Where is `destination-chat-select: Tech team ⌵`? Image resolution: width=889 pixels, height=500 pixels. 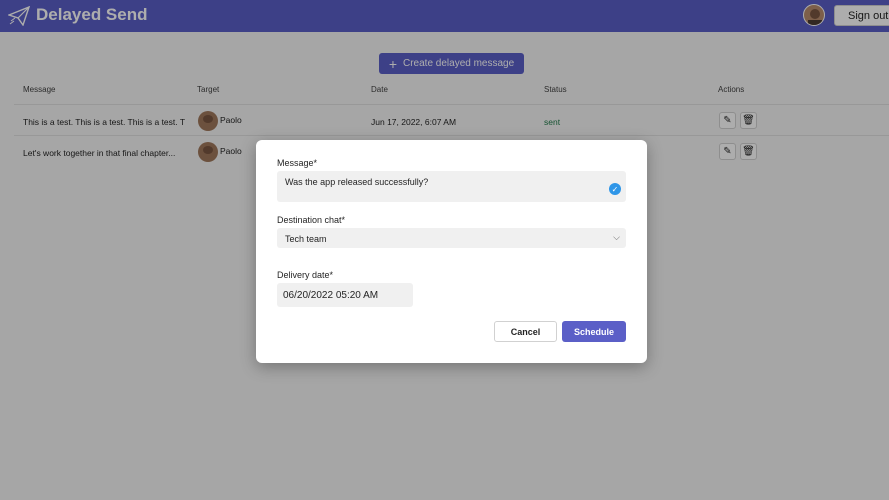
destination-chat-select: Tech team ⌵ is located at coordinates (451, 238).